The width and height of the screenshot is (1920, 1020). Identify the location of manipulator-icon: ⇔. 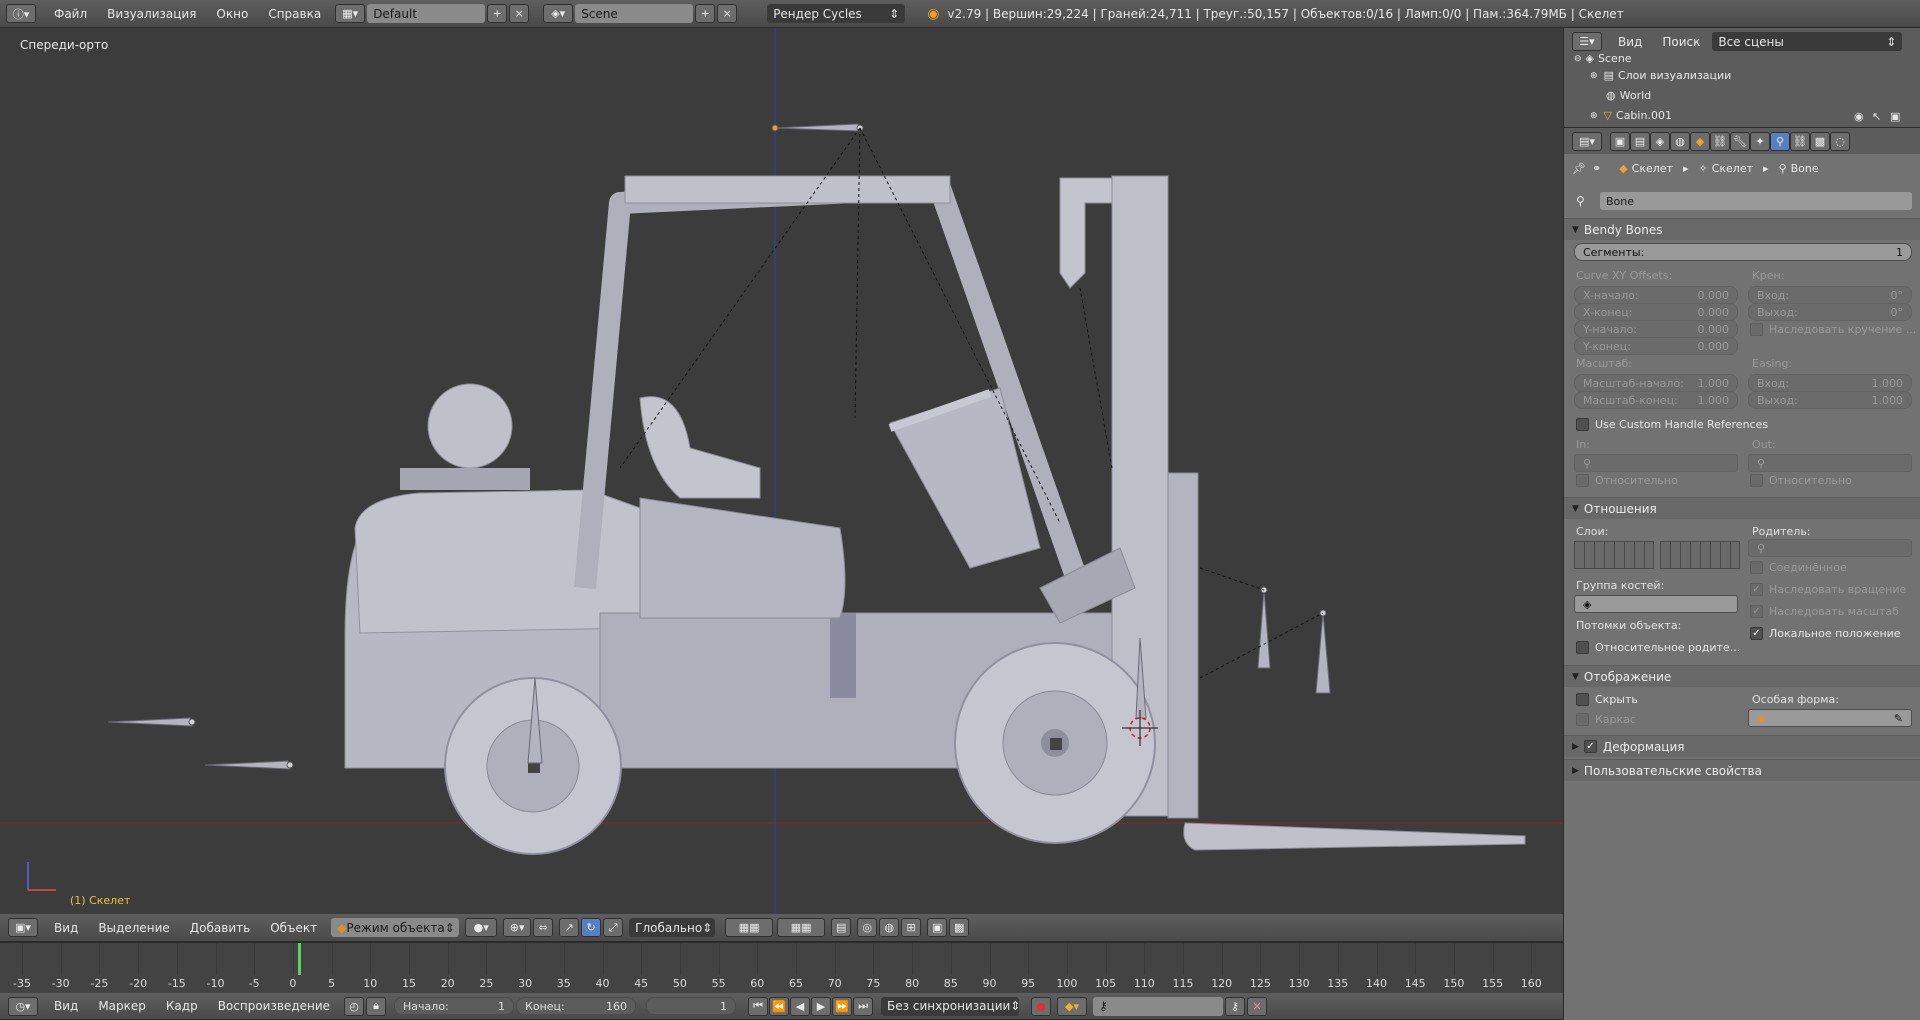
(543, 927).